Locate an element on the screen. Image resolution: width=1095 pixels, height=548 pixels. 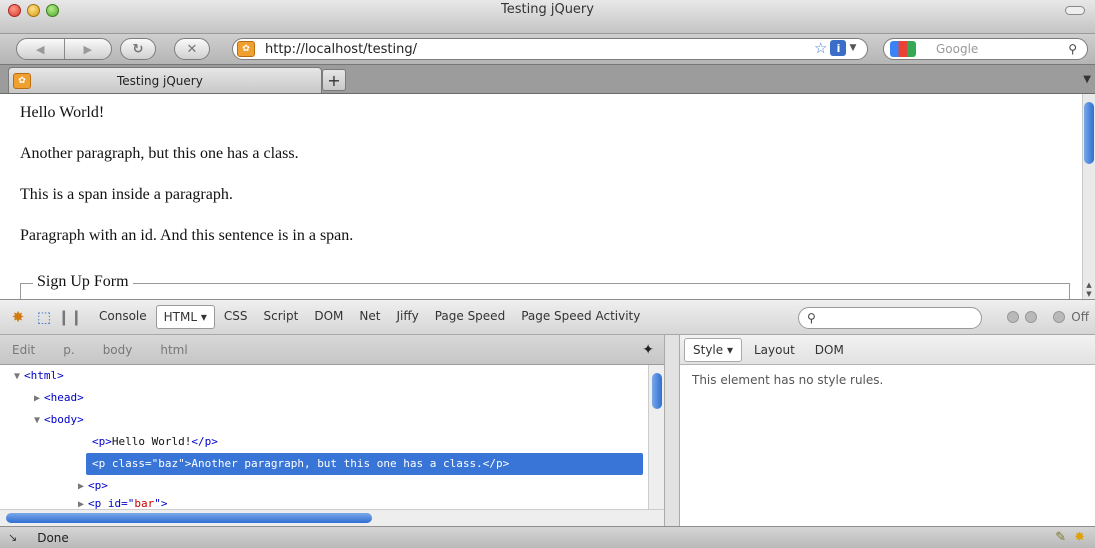
tree-node-body: ▼ <body> is located at coordinates (59, 420).